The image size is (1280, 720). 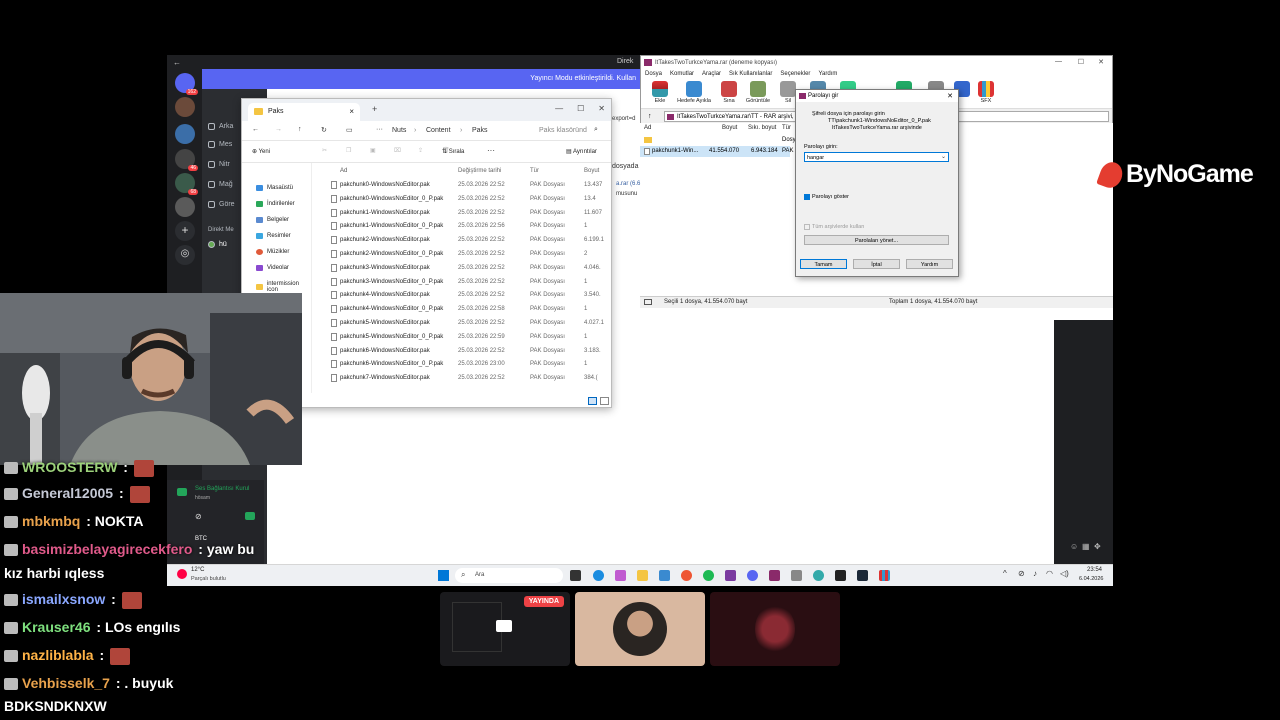 I want to click on chrome-icon, so click(x=686, y=575).